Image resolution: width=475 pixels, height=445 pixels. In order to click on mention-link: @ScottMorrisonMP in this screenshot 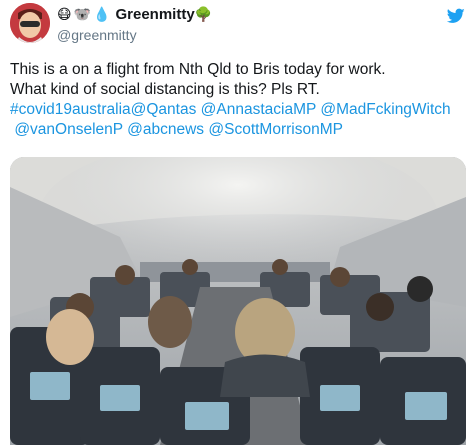, I will do `click(275, 129)`.